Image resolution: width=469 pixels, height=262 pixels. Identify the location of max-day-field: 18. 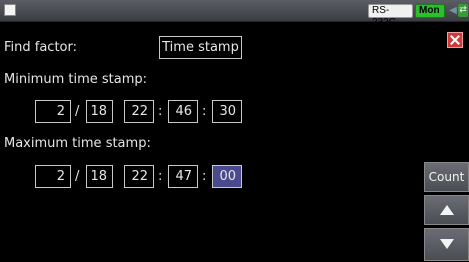
(99, 176).